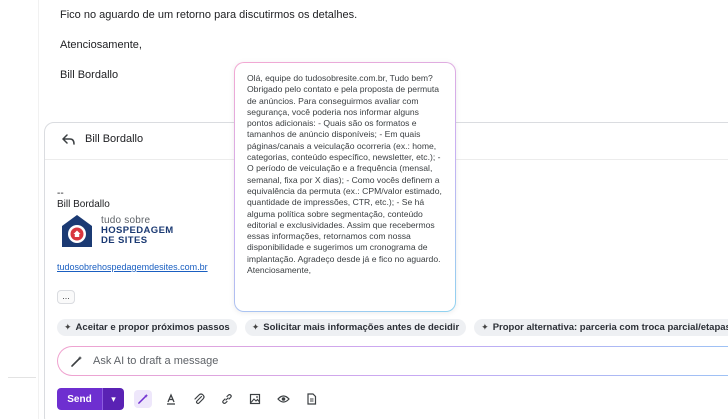 This screenshot has width=728, height=419. I want to click on logo-icon, so click(77, 231).